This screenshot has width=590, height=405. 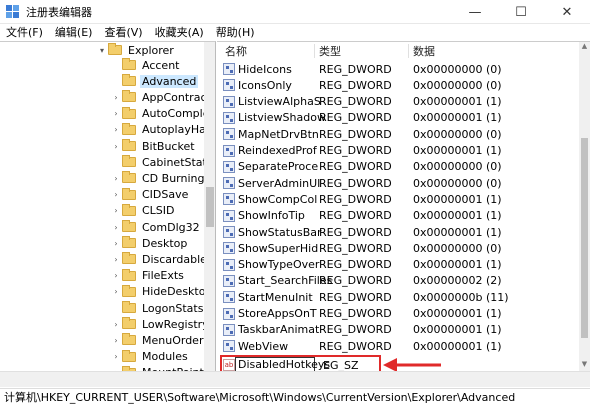 I want to click on value-row: MapNetDrvBtn REG_DWORD 0x00000000 (0), so click(x=398, y=134).